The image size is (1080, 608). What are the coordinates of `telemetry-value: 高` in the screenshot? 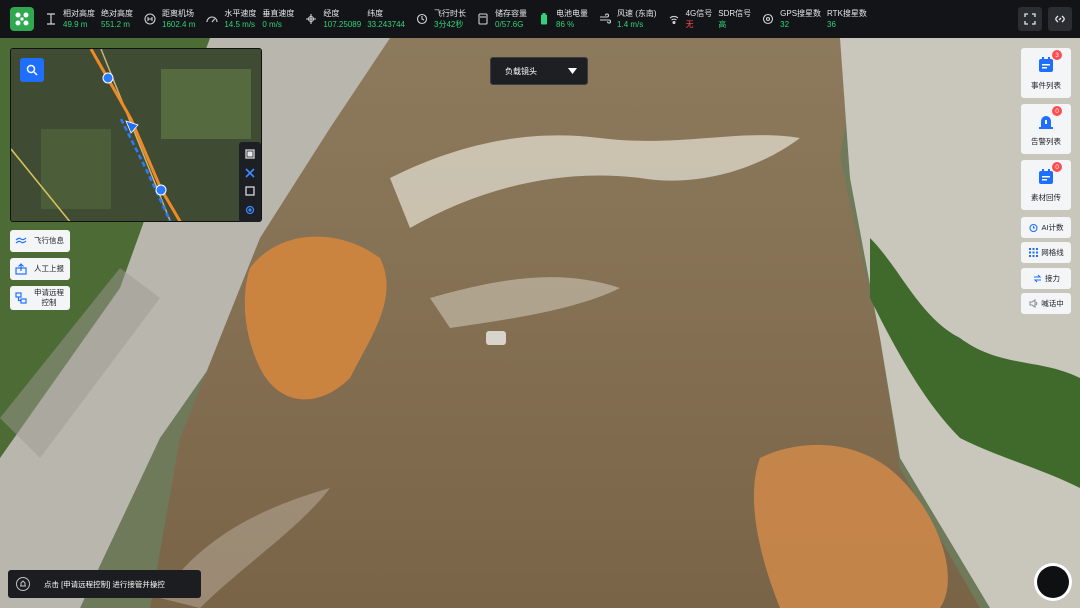 It's located at (722, 24).